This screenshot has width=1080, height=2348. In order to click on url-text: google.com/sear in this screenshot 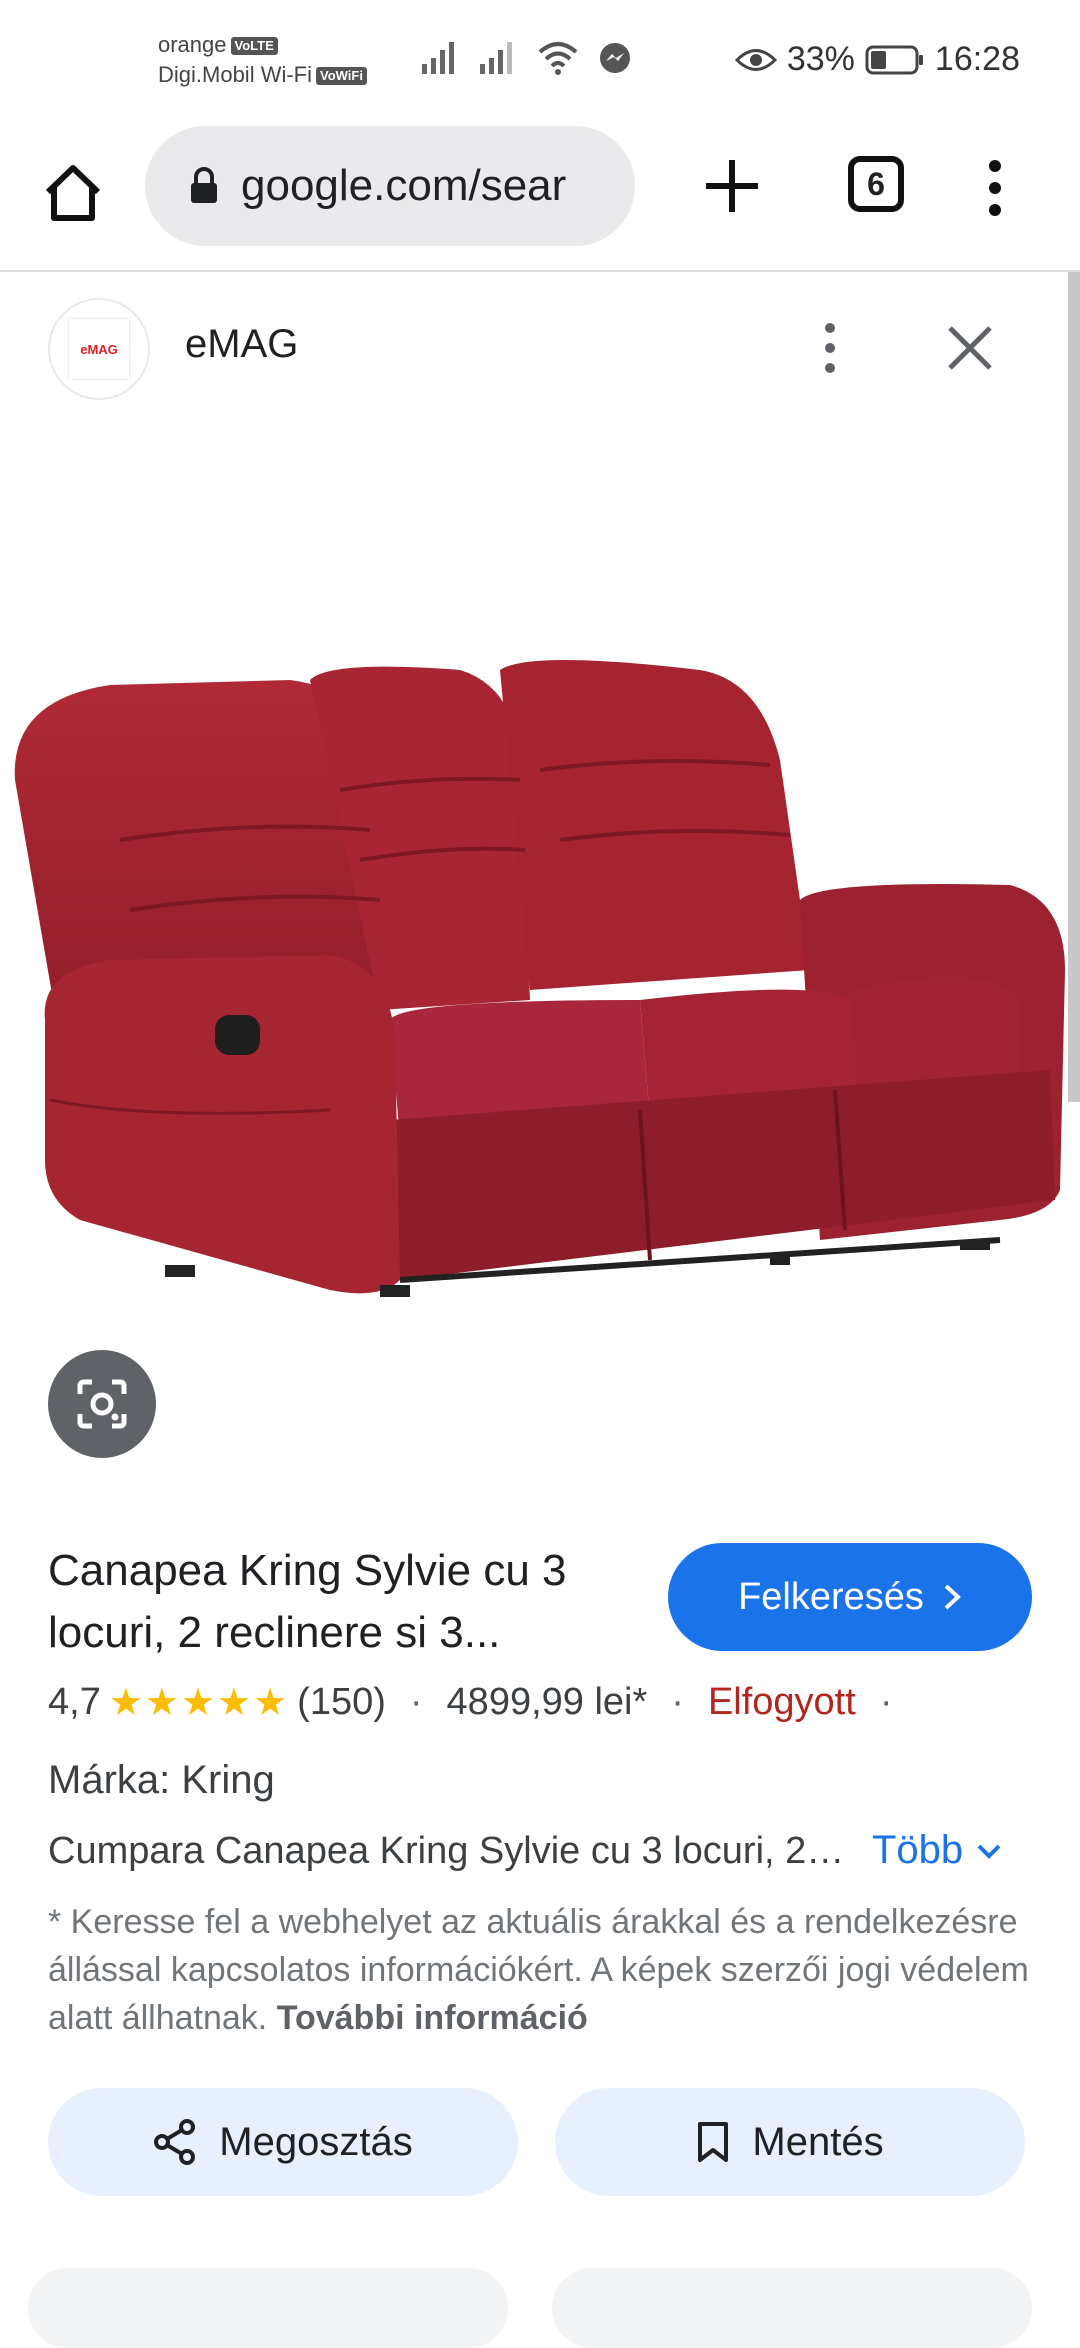, I will do `click(404, 185)`.